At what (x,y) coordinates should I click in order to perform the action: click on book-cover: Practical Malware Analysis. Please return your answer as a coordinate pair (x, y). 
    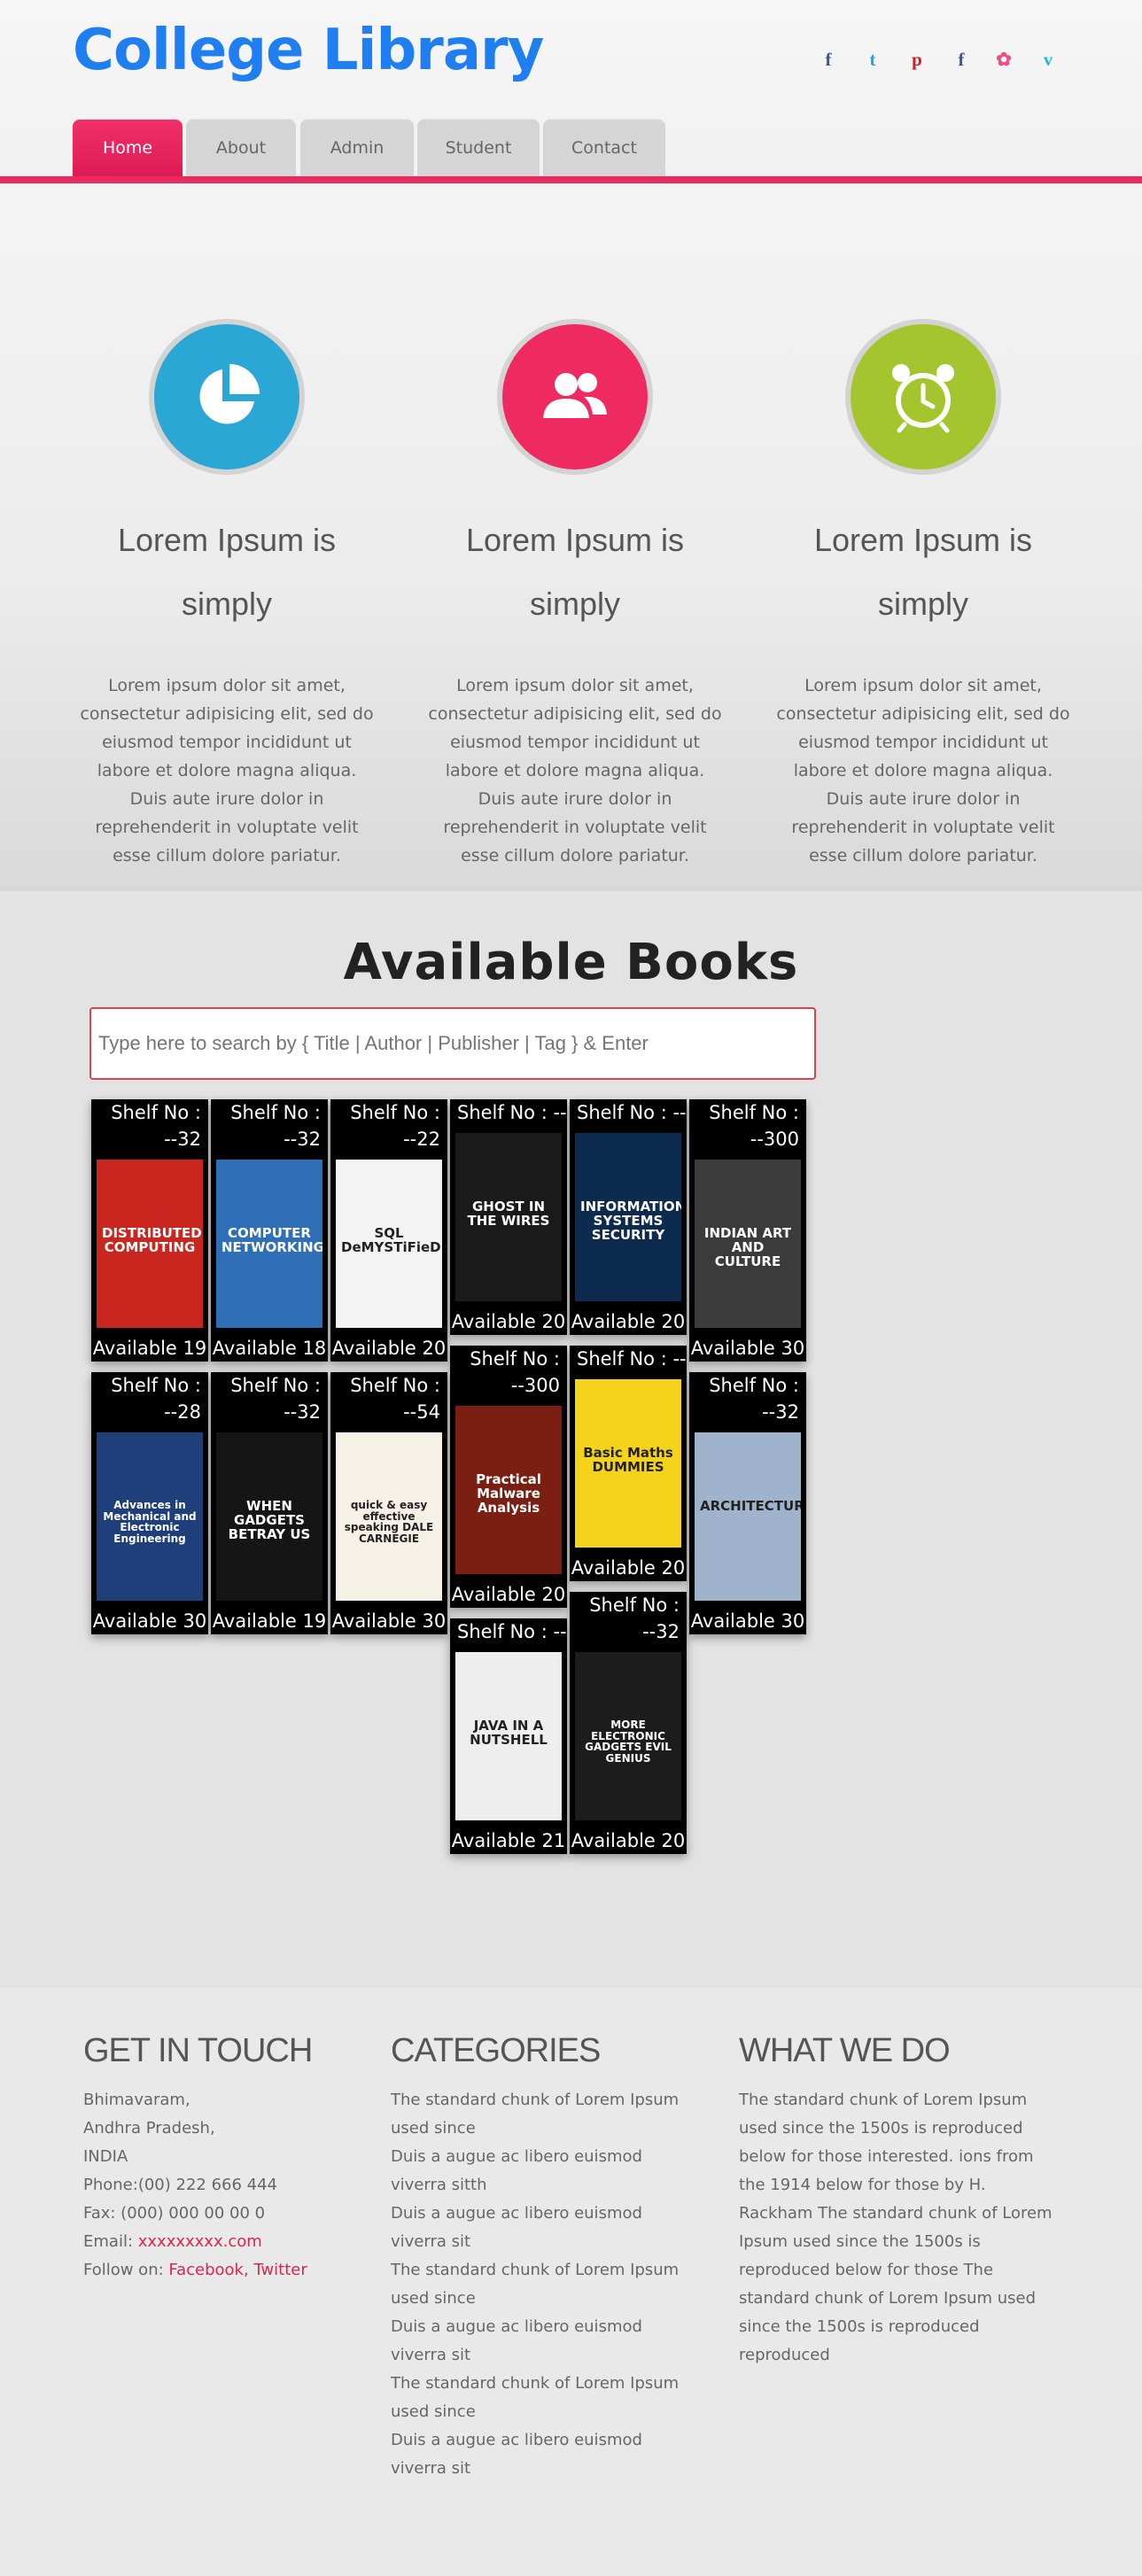
    Looking at the image, I should click on (508, 1490).